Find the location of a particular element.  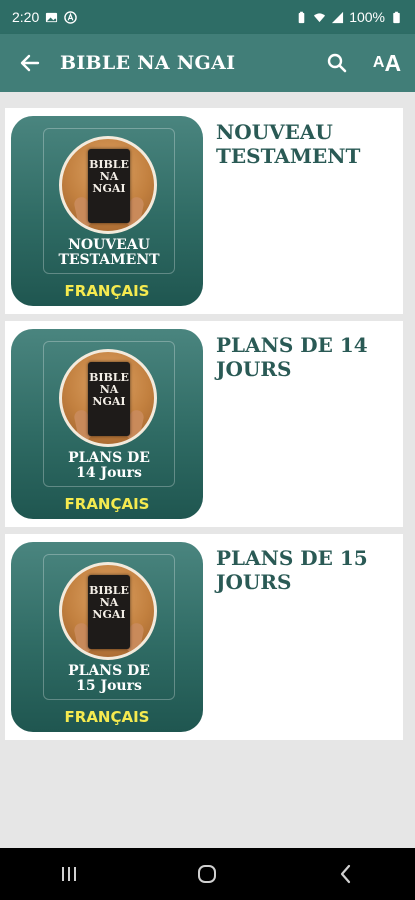

arrow-left-icon is located at coordinates (30, 63).